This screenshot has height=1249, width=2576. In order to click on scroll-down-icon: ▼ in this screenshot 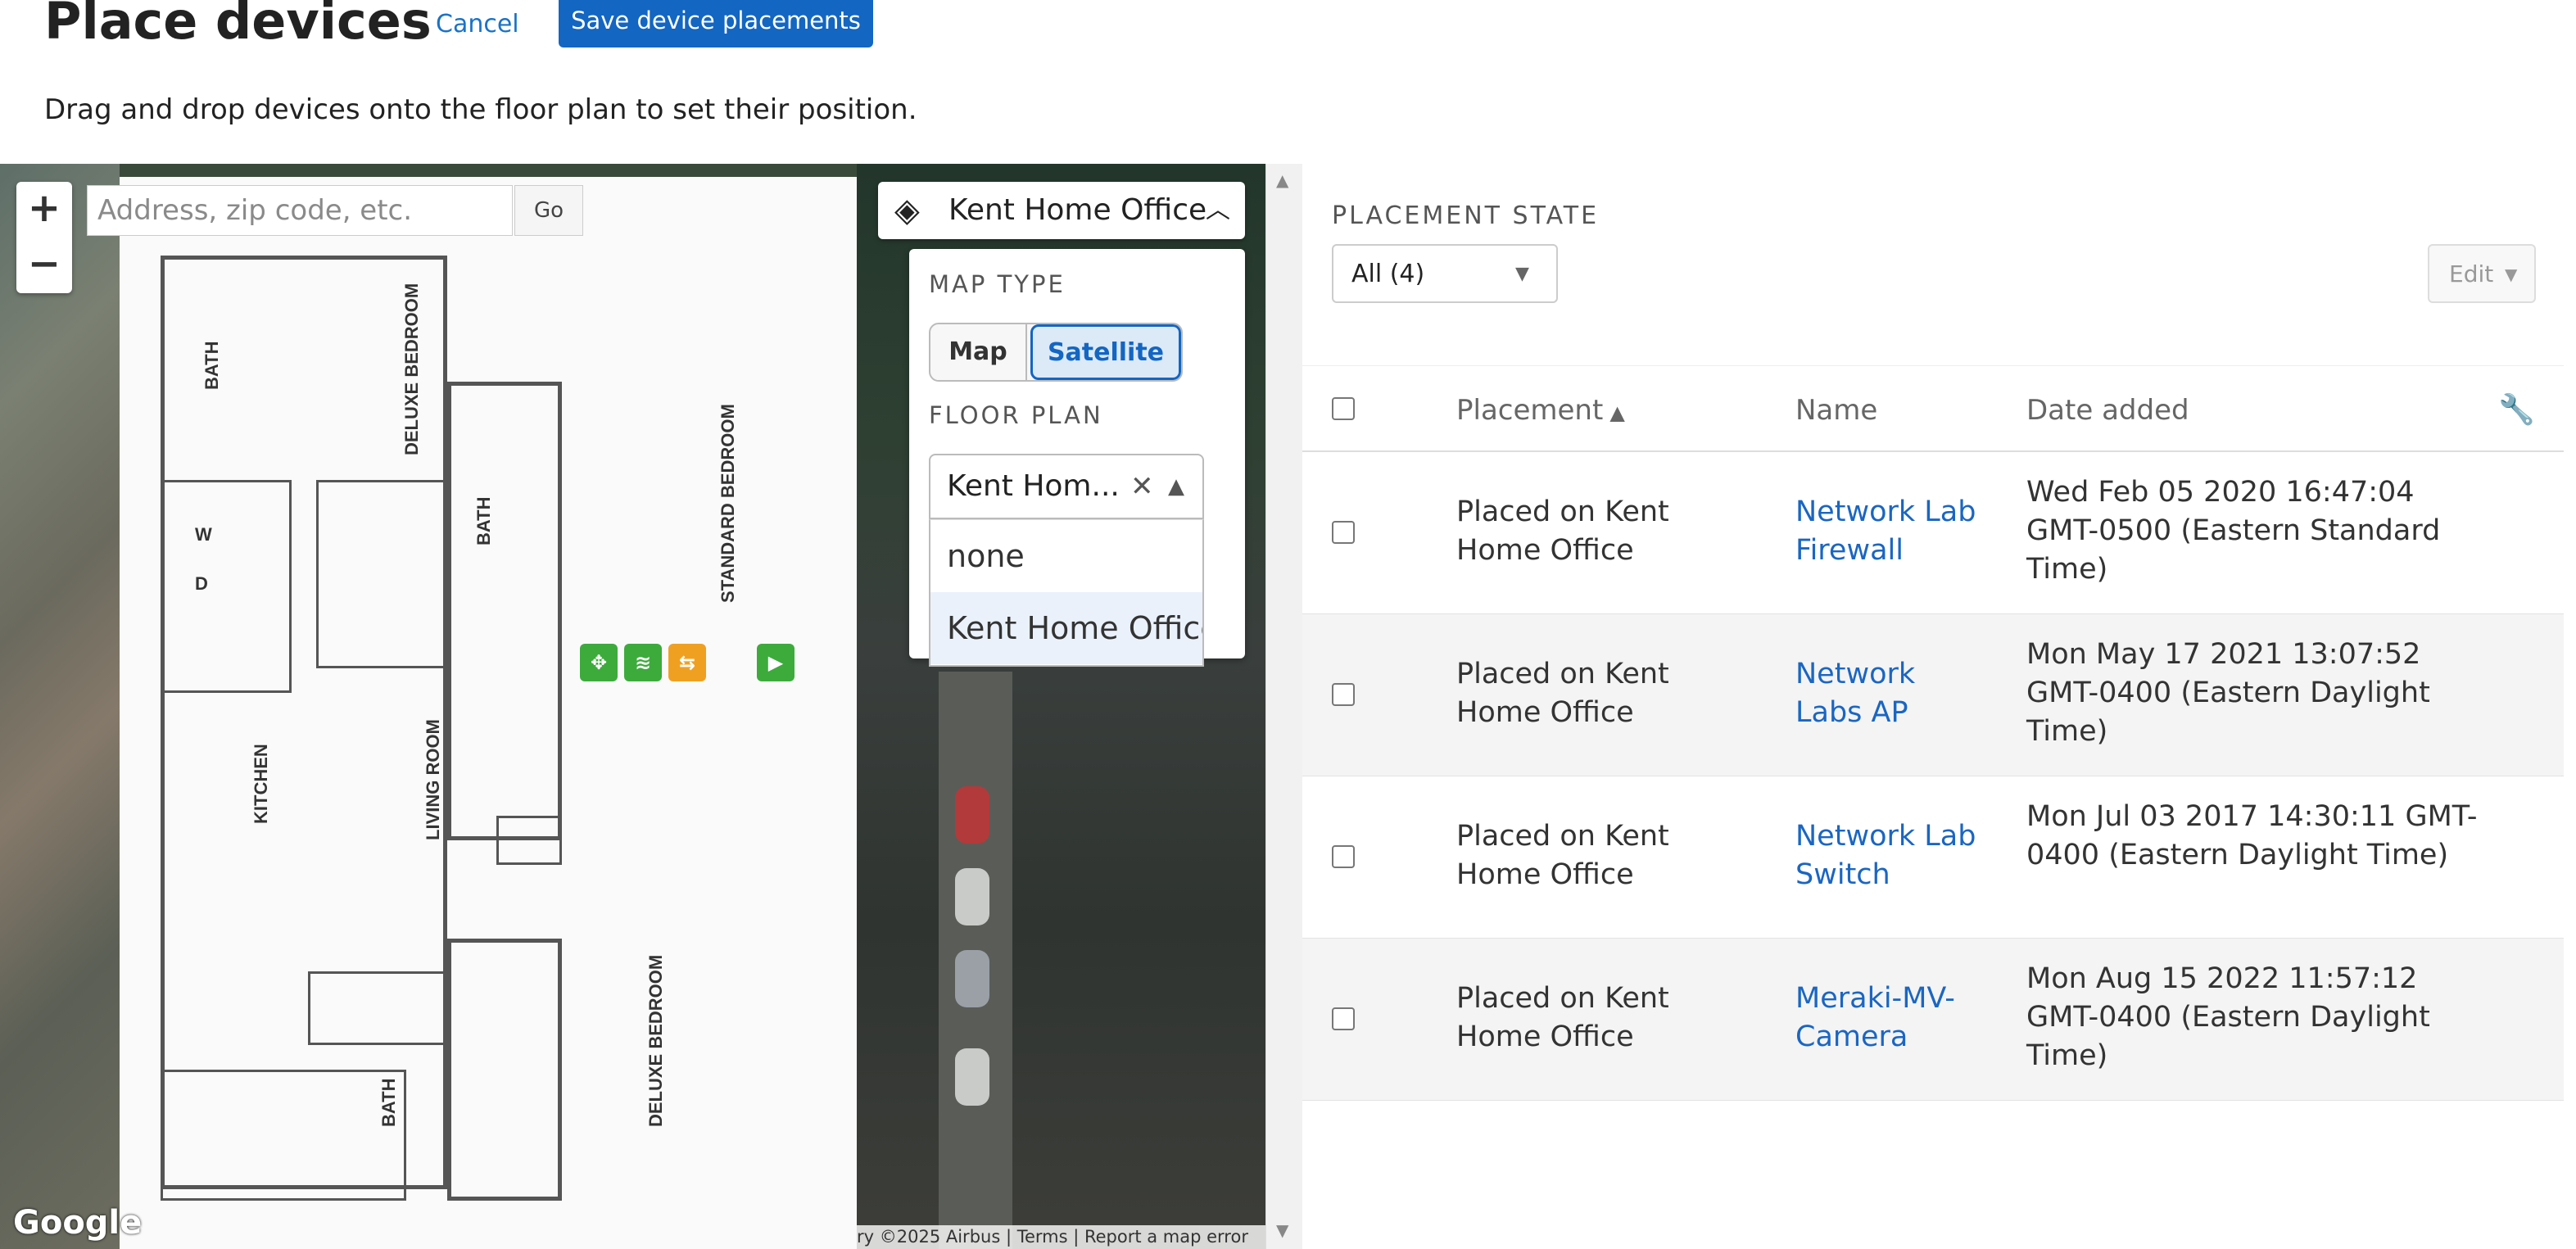, I will do `click(1282, 1230)`.